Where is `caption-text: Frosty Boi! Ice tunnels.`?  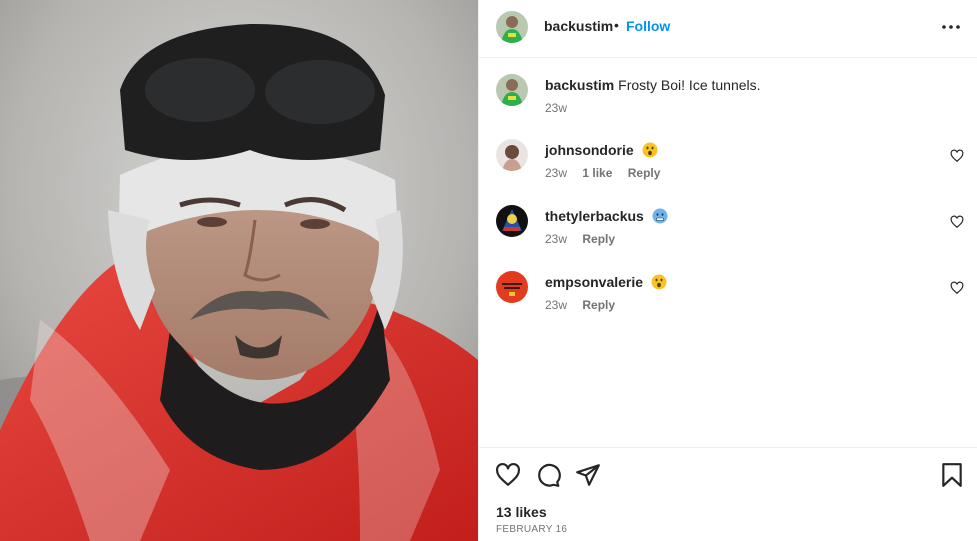 caption-text: Frosty Boi! Ice tunnels. is located at coordinates (689, 85).